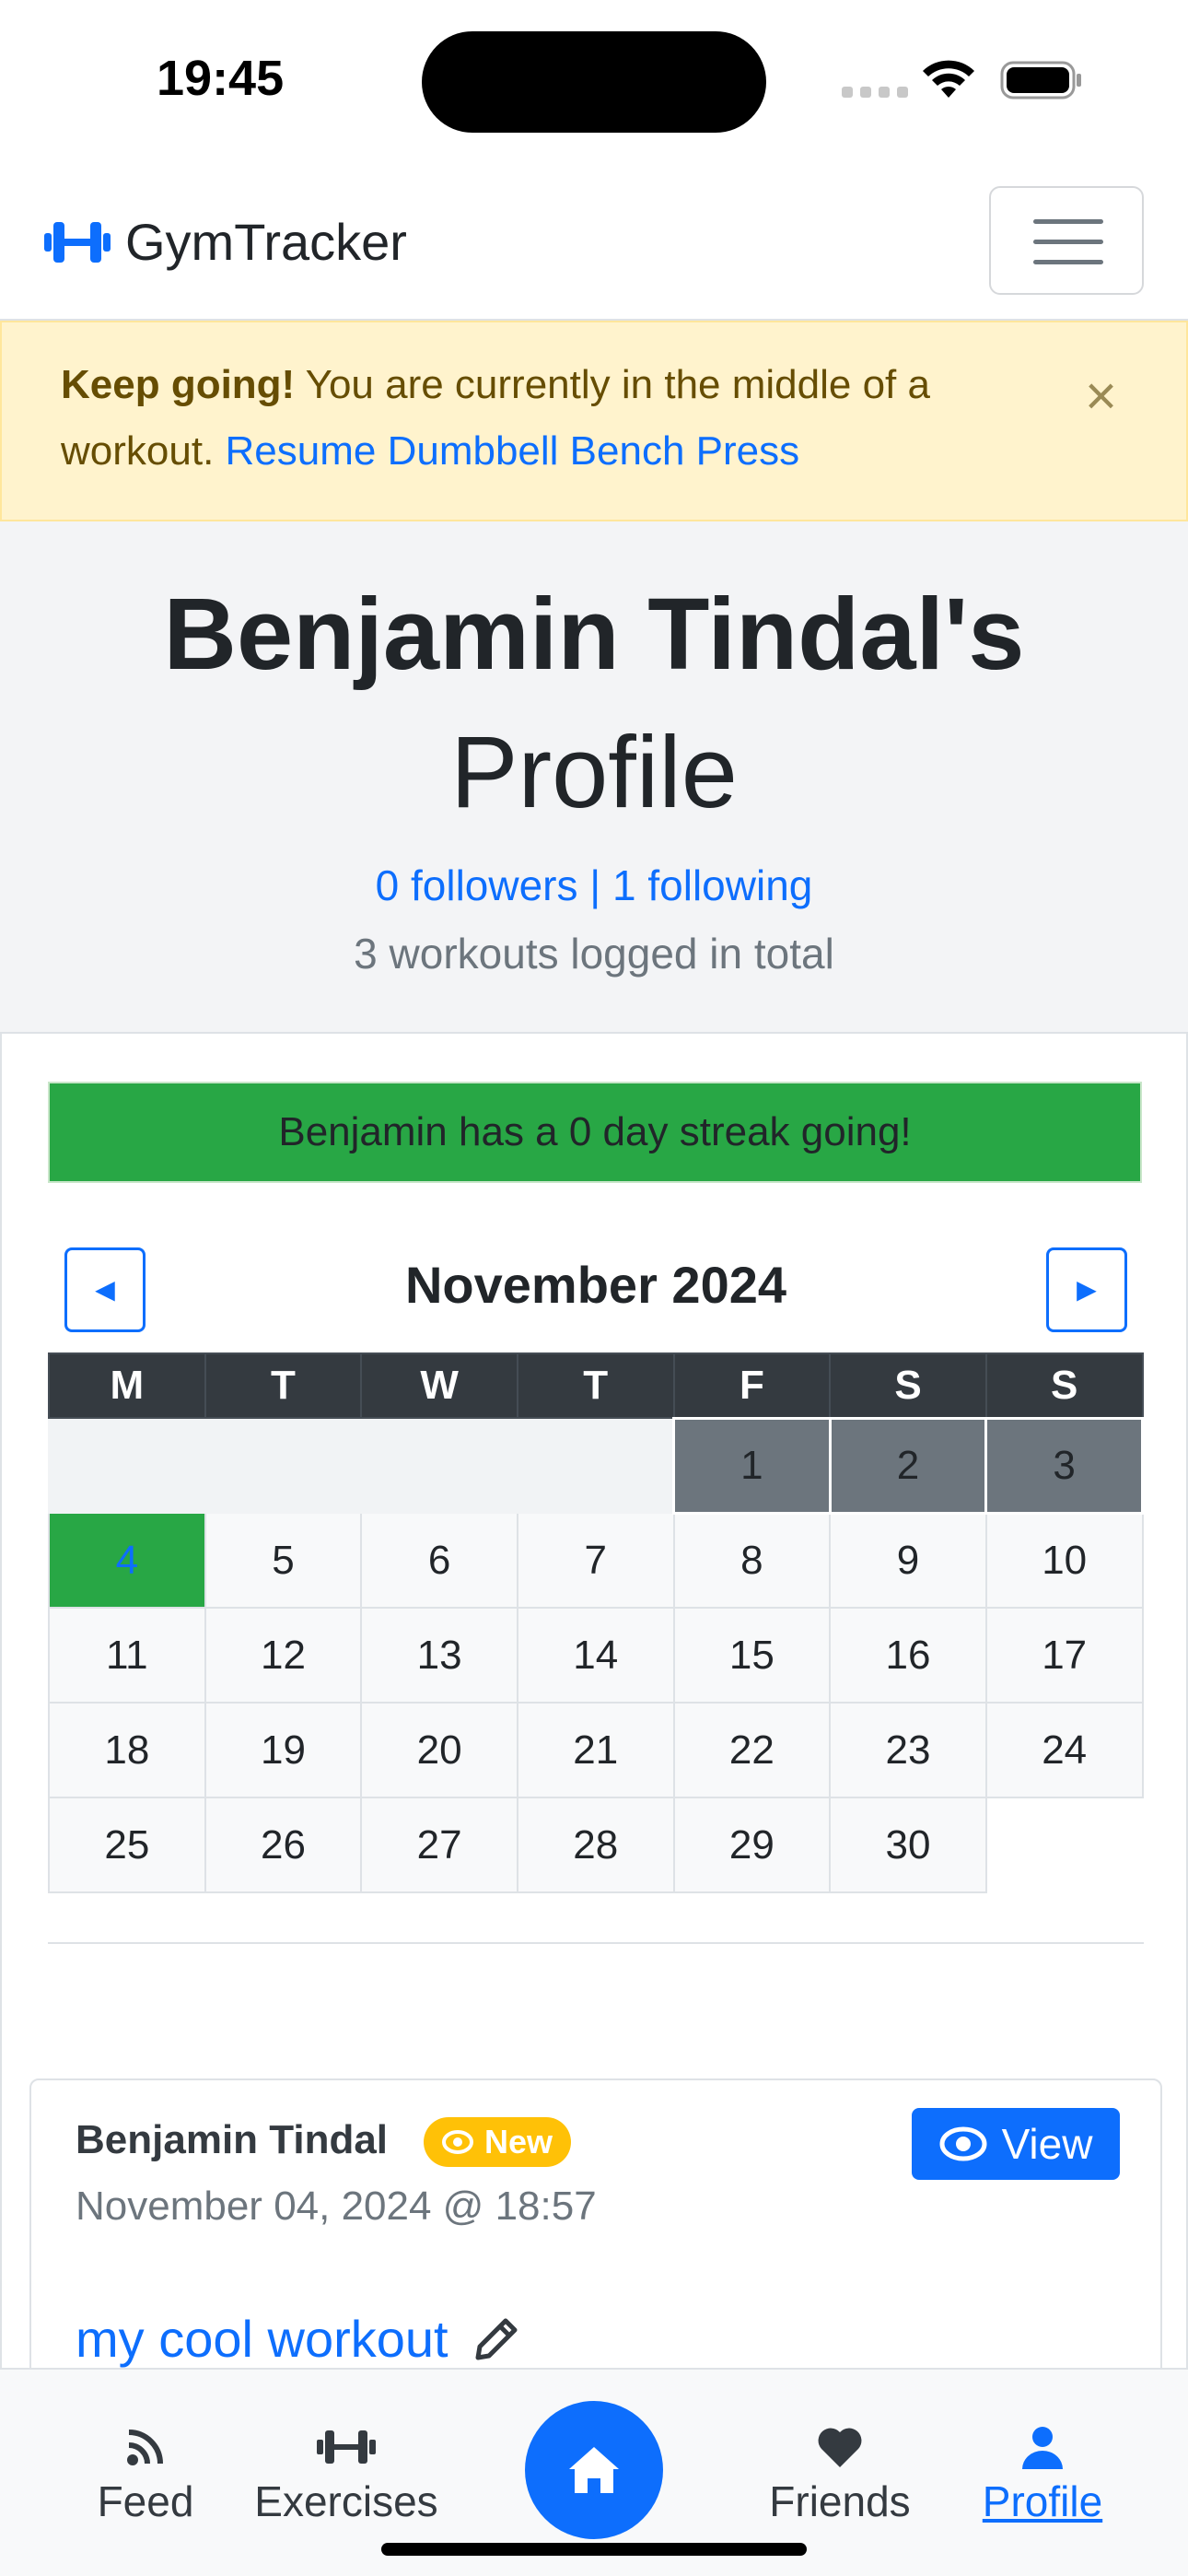  I want to click on home-icon, so click(594, 2470).